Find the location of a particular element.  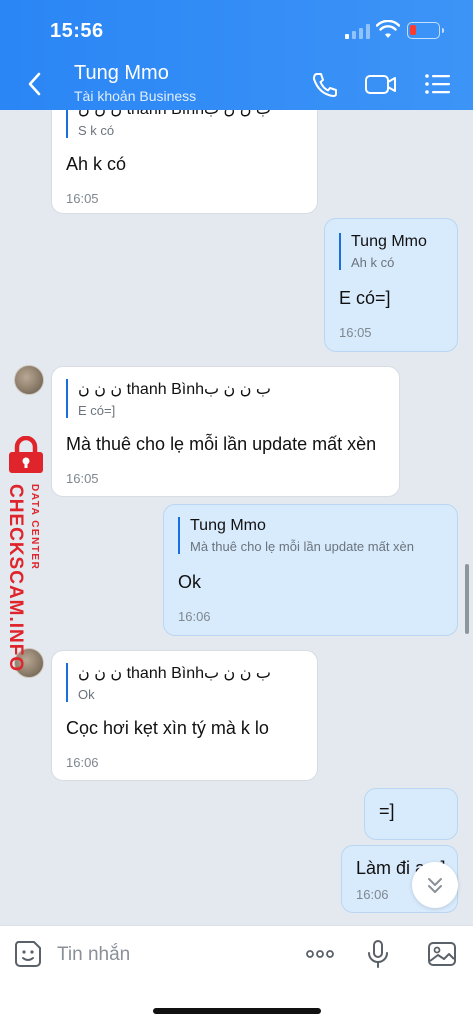

home-indicator is located at coordinates (237, 1011).